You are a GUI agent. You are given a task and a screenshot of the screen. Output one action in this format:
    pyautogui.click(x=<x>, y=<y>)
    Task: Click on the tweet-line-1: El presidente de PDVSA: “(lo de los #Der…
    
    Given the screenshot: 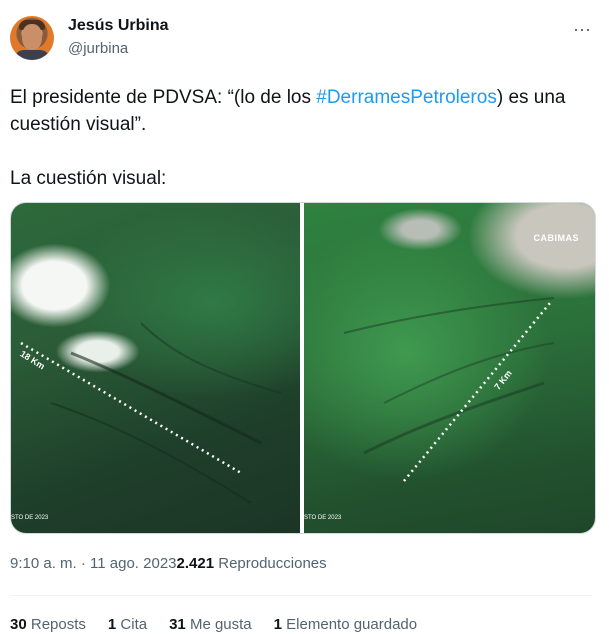 What is the action you would take?
    pyautogui.click(x=300, y=111)
    